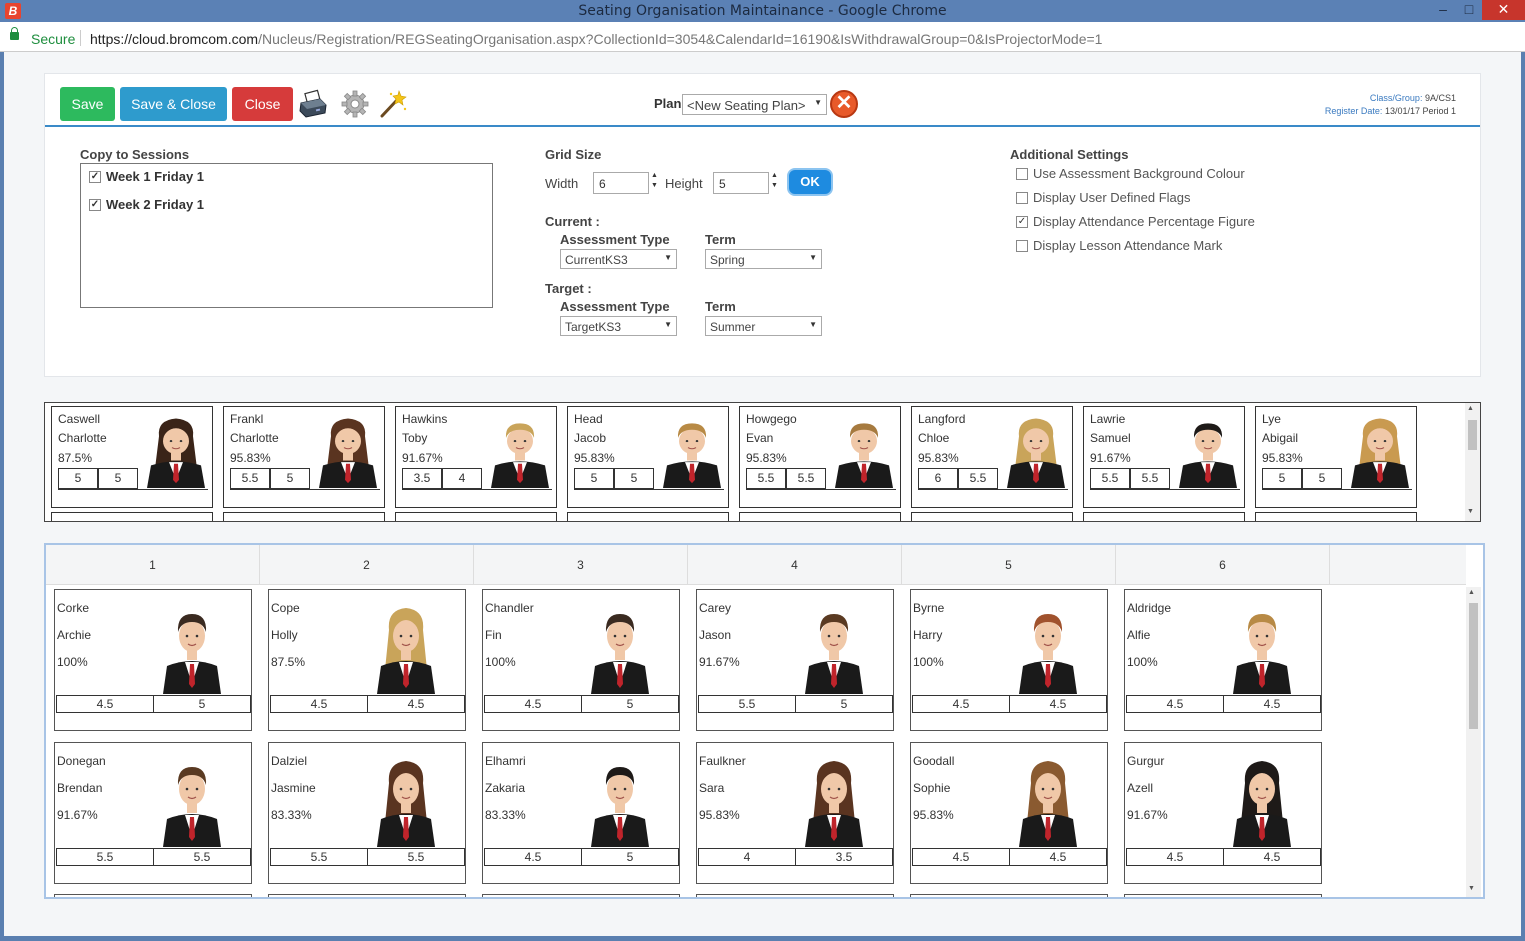  What do you see at coordinates (741, 183) in the screenshot?
I see `height-input: 5` at bounding box center [741, 183].